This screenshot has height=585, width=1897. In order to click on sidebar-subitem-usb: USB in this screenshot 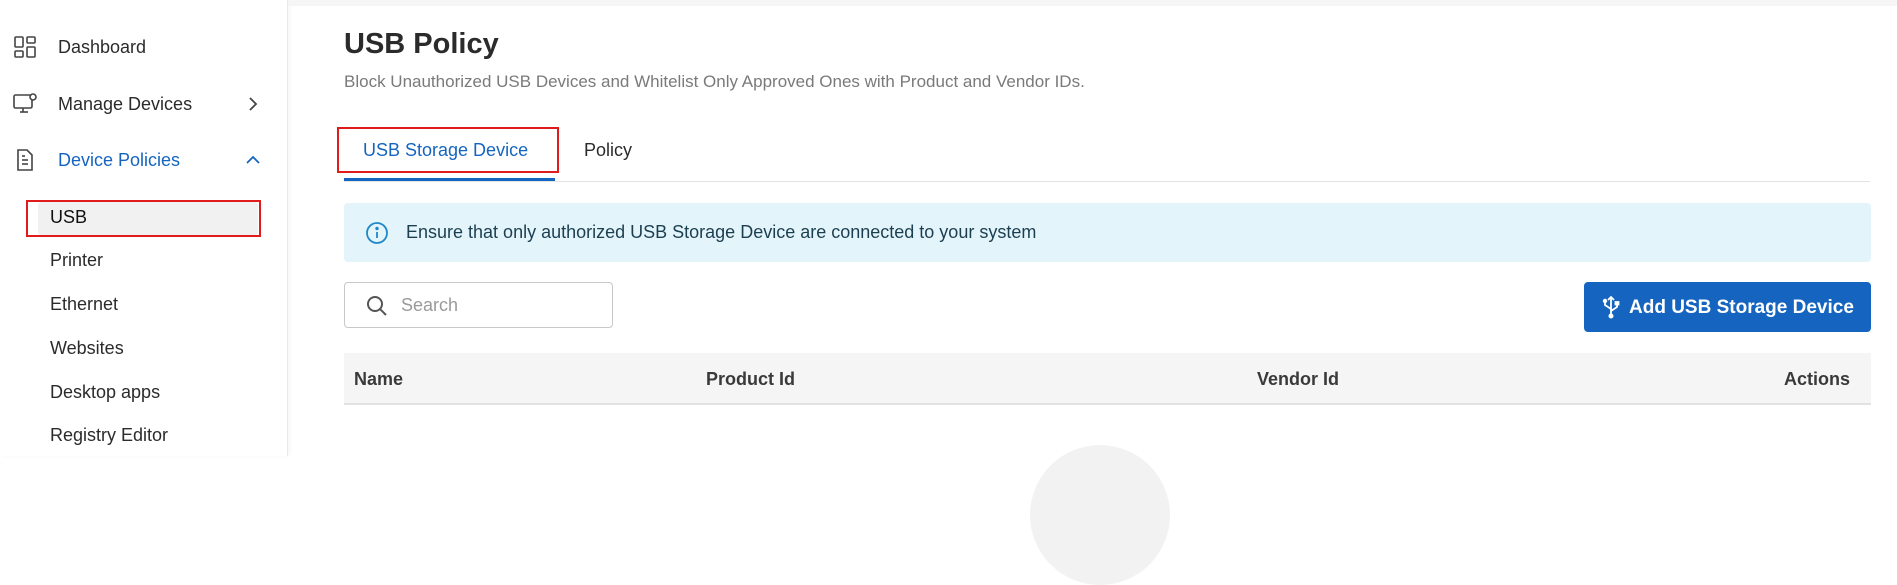, I will do `click(68, 217)`.